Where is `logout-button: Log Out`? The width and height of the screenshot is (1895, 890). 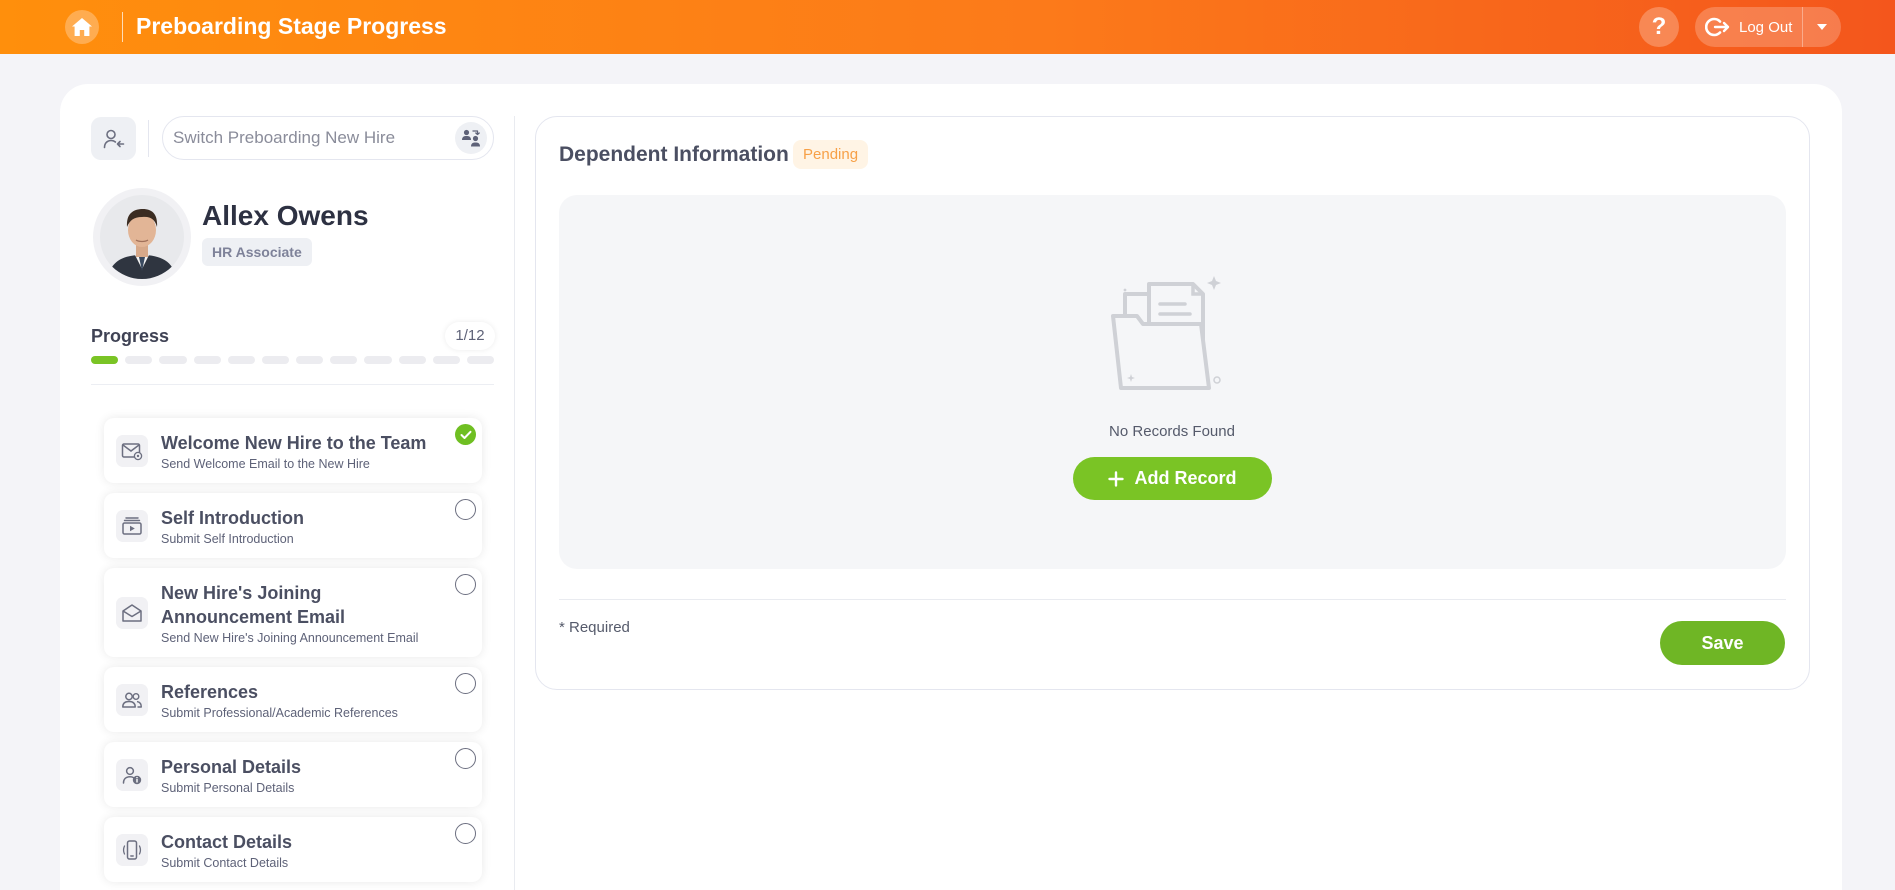 logout-button: Log Out is located at coordinates (1749, 27).